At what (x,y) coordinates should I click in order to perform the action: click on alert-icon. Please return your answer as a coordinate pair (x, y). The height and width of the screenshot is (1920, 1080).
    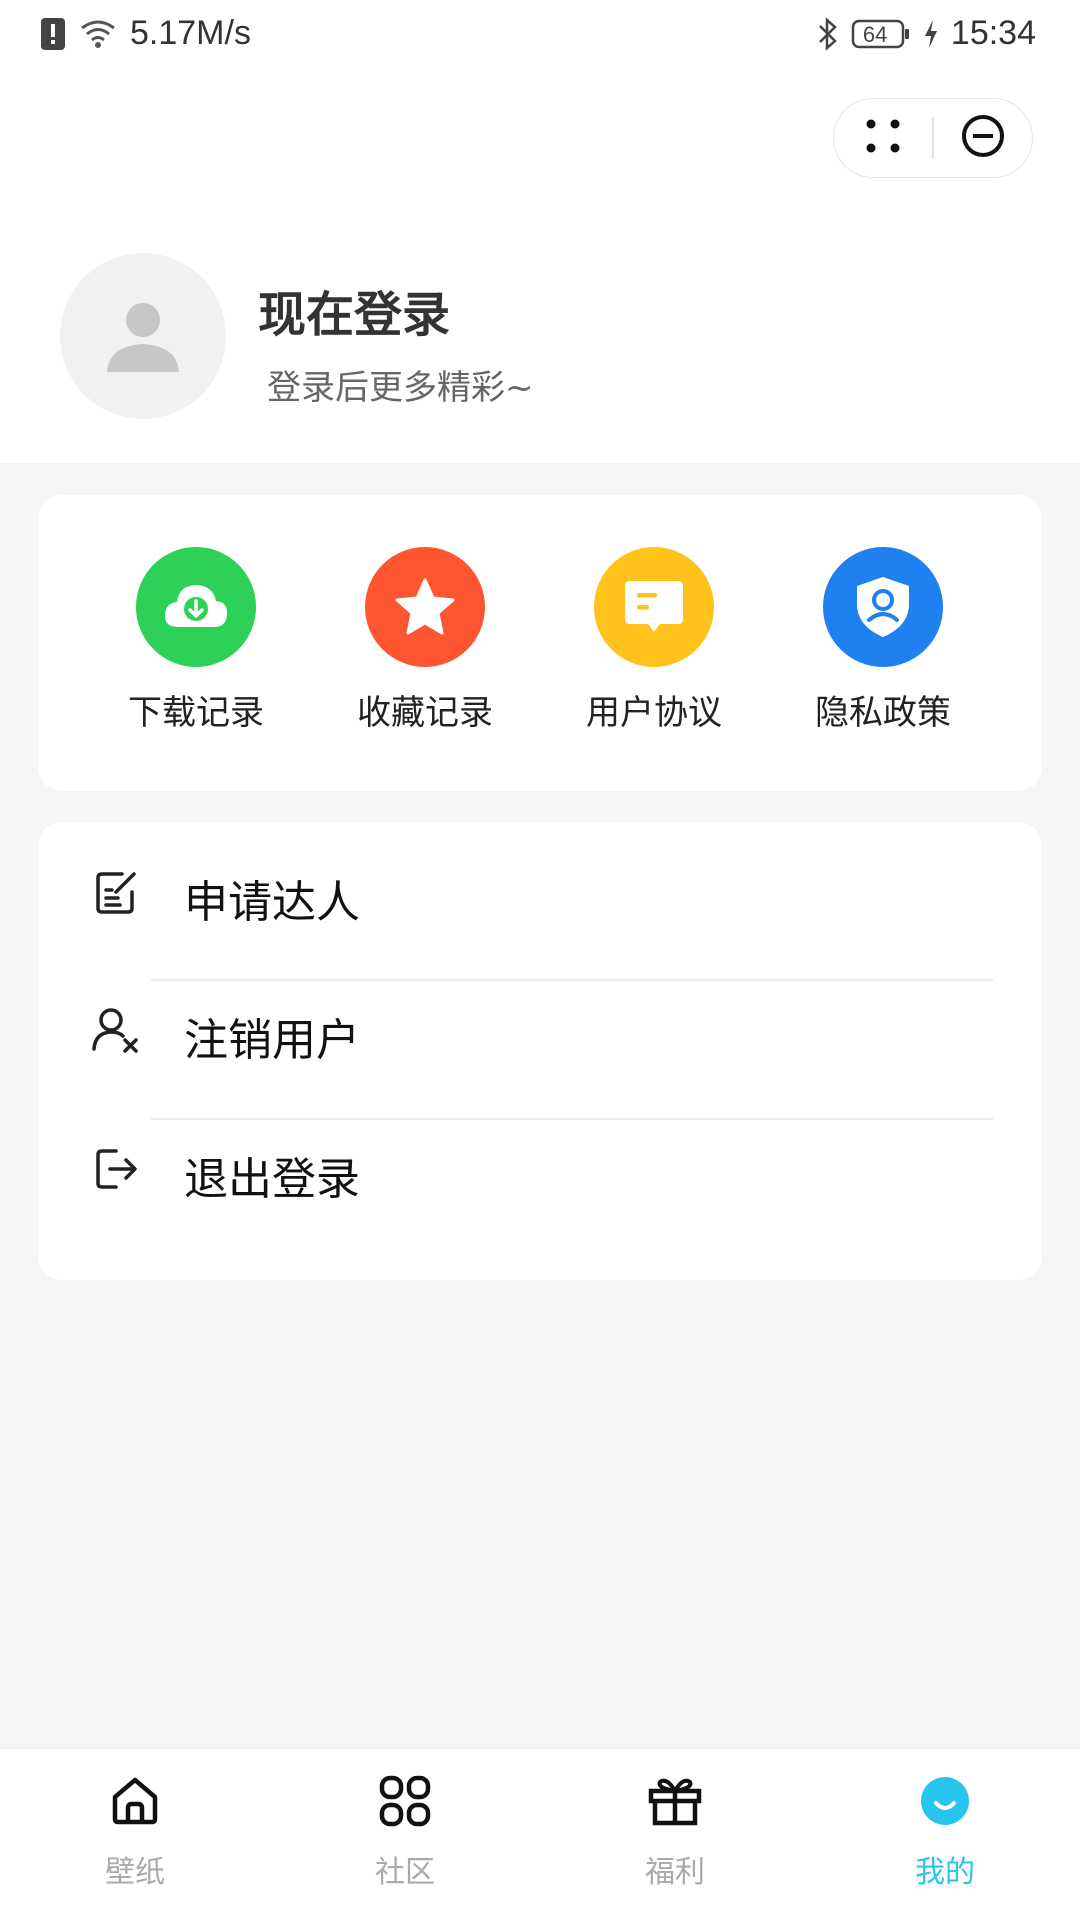
    Looking at the image, I should click on (53, 34).